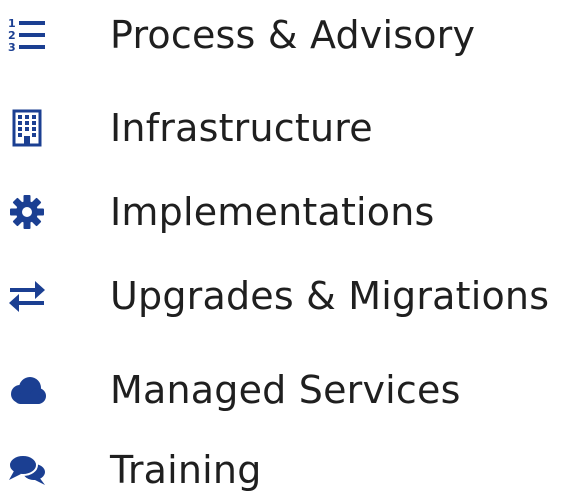  I want to click on menu-item-infrastructure: Infrastructure, so click(285, 128).